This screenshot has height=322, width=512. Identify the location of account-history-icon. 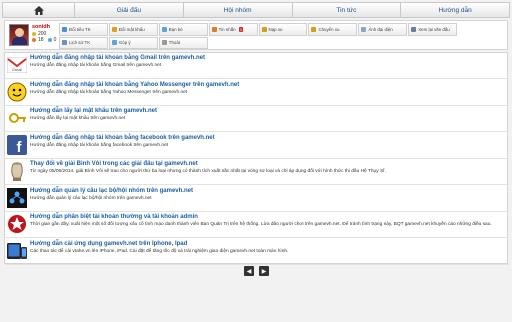
(64, 43).